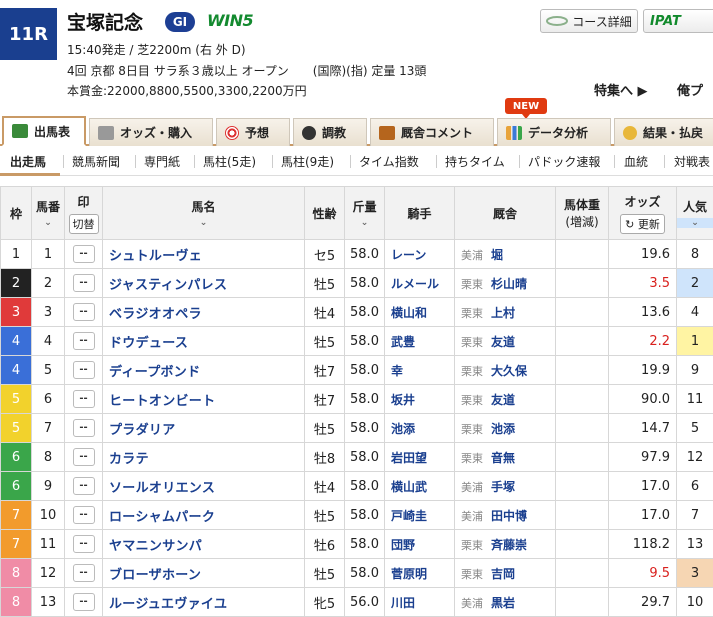  What do you see at coordinates (203, 486) in the screenshot?
I see `horse-name-link: ソールオリエンス` at bounding box center [203, 486].